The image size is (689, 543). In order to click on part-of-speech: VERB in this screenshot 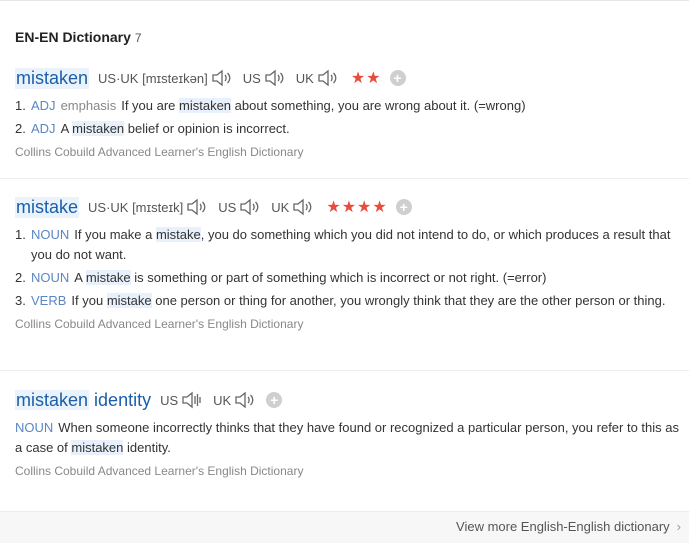, I will do `click(49, 300)`.